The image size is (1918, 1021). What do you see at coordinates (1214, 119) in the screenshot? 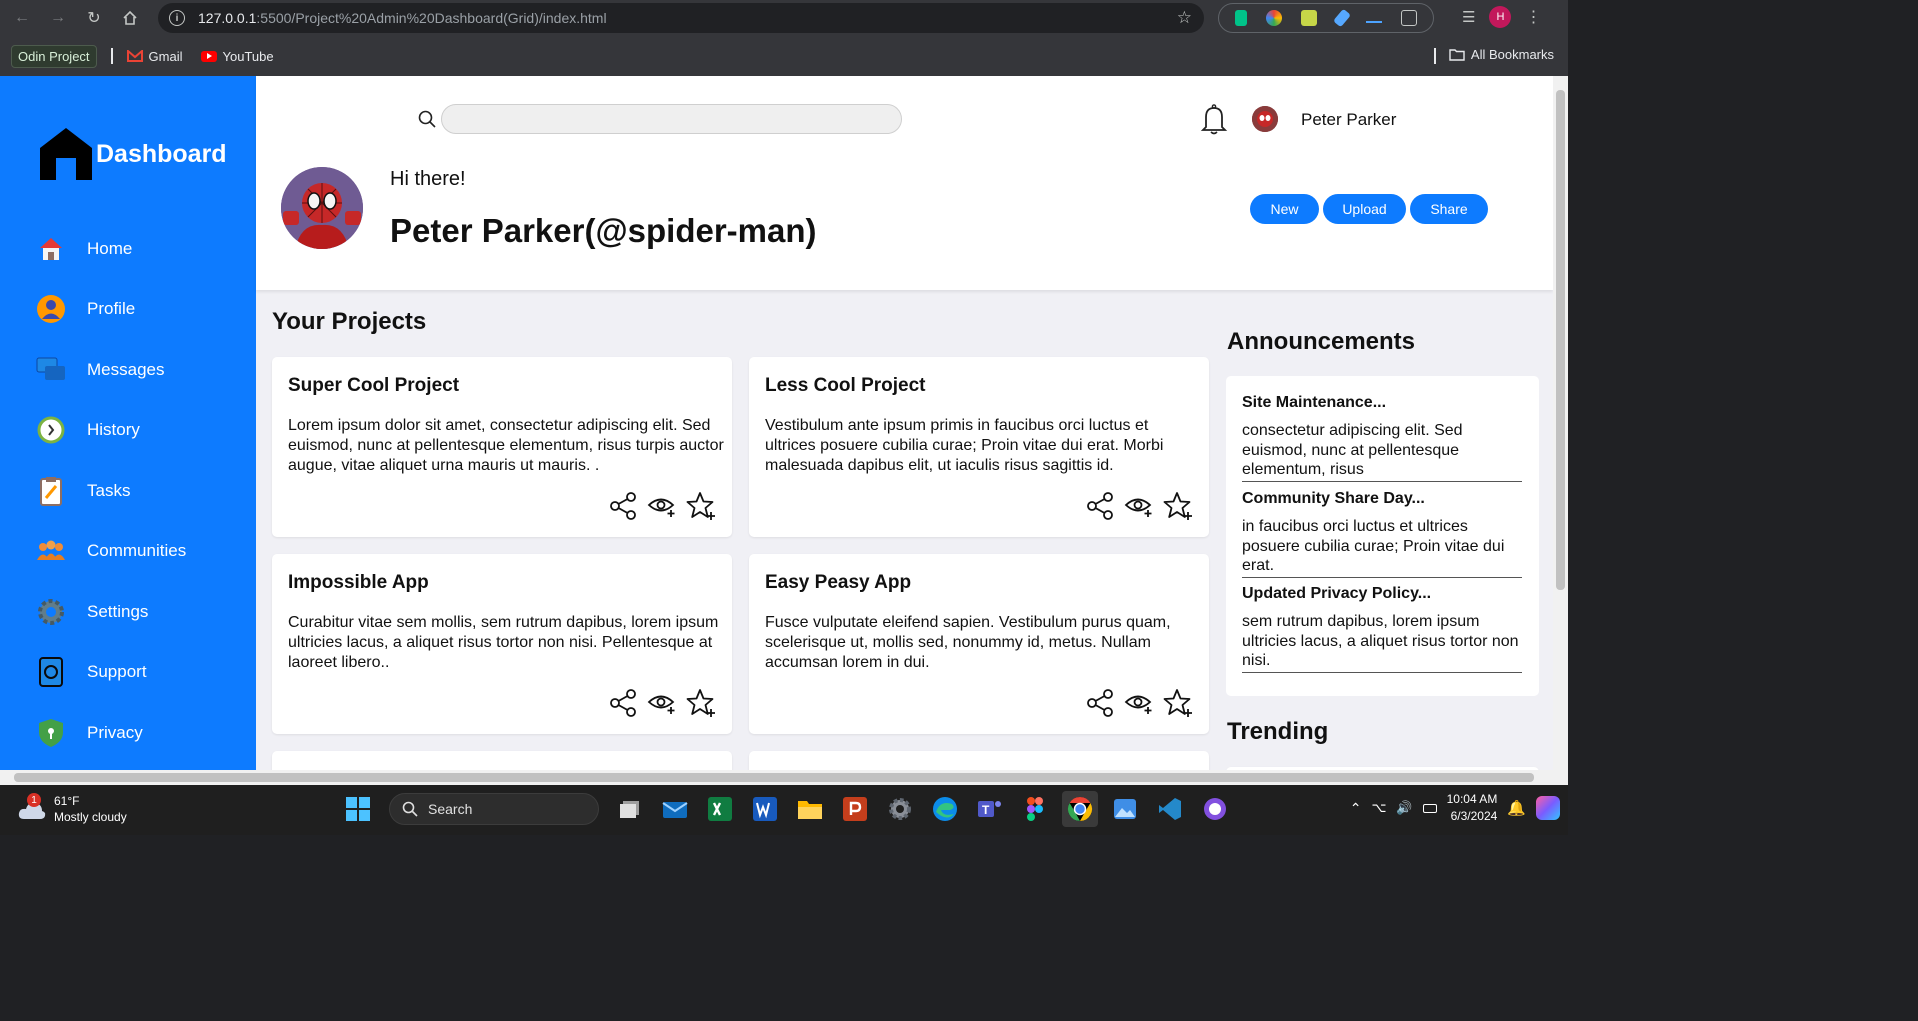
I see `notification-bell-icon` at bounding box center [1214, 119].